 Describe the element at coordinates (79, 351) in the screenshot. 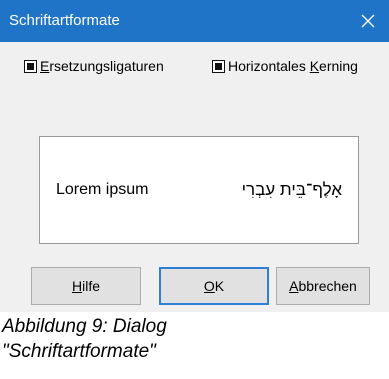

I see `caption-line-2: "Schriftartformate"` at that location.